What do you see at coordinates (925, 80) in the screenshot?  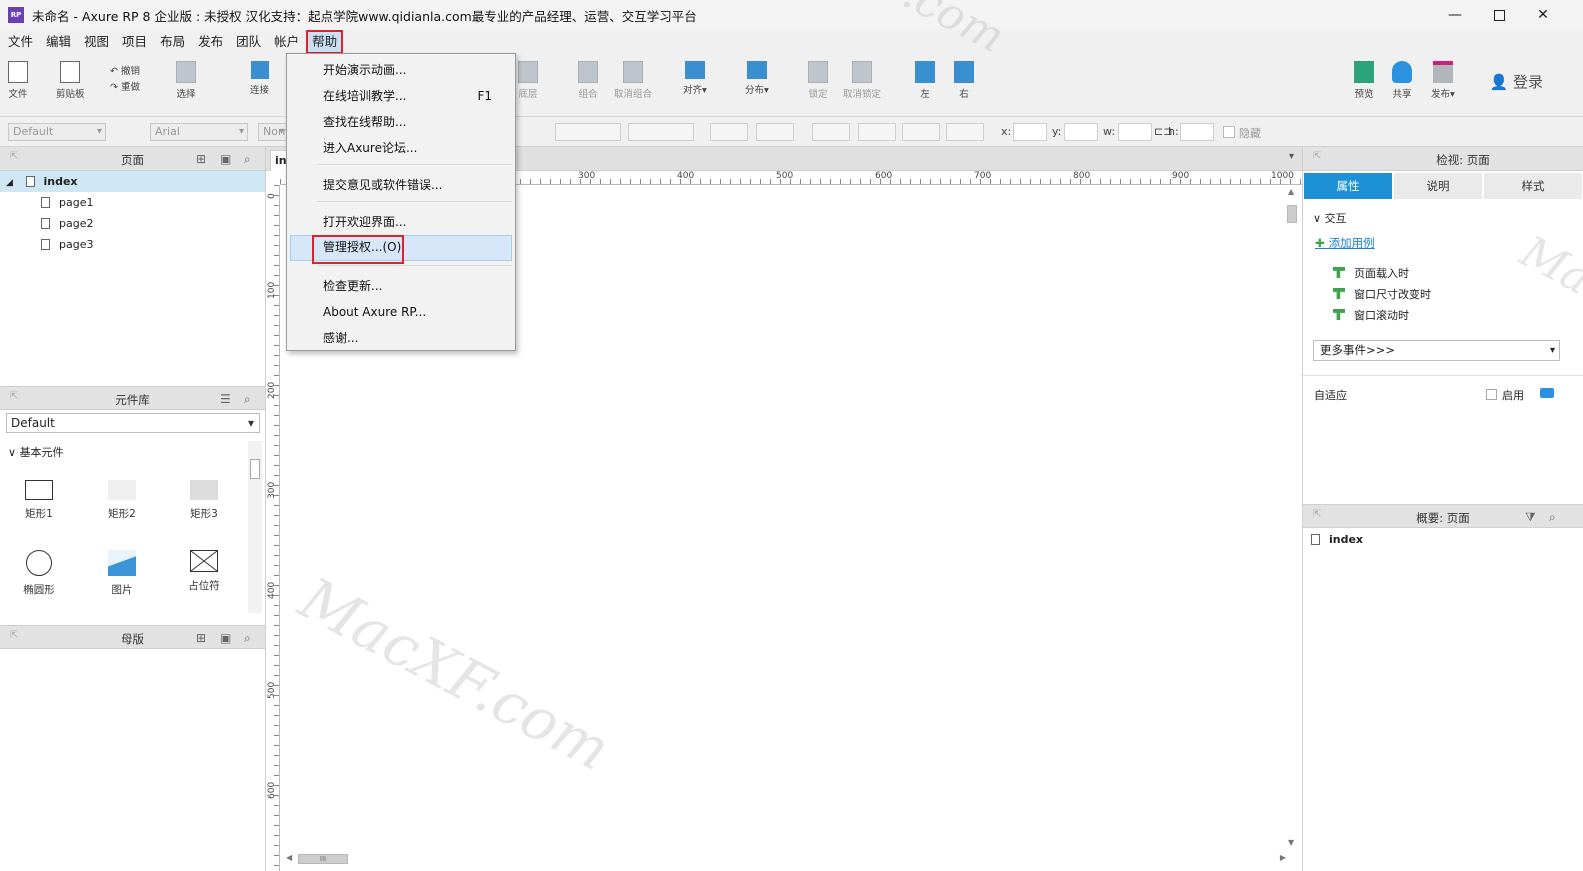 I see `left-button: 左` at bounding box center [925, 80].